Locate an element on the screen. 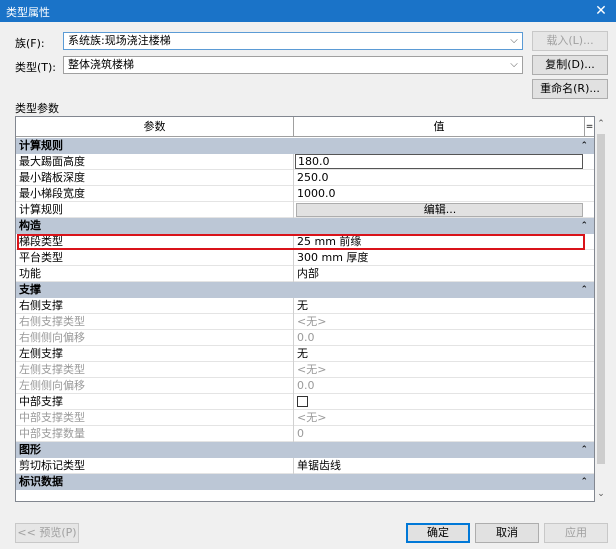 The width and height of the screenshot is (616, 549). type-select: 整体浇筑楼梯 ⌵ is located at coordinates (293, 65).